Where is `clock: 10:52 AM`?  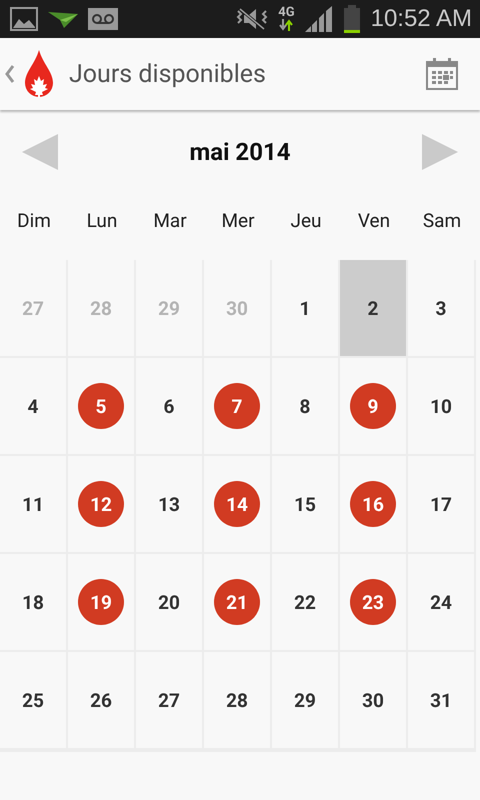 clock: 10:52 AM is located at coordinates (421, 19).